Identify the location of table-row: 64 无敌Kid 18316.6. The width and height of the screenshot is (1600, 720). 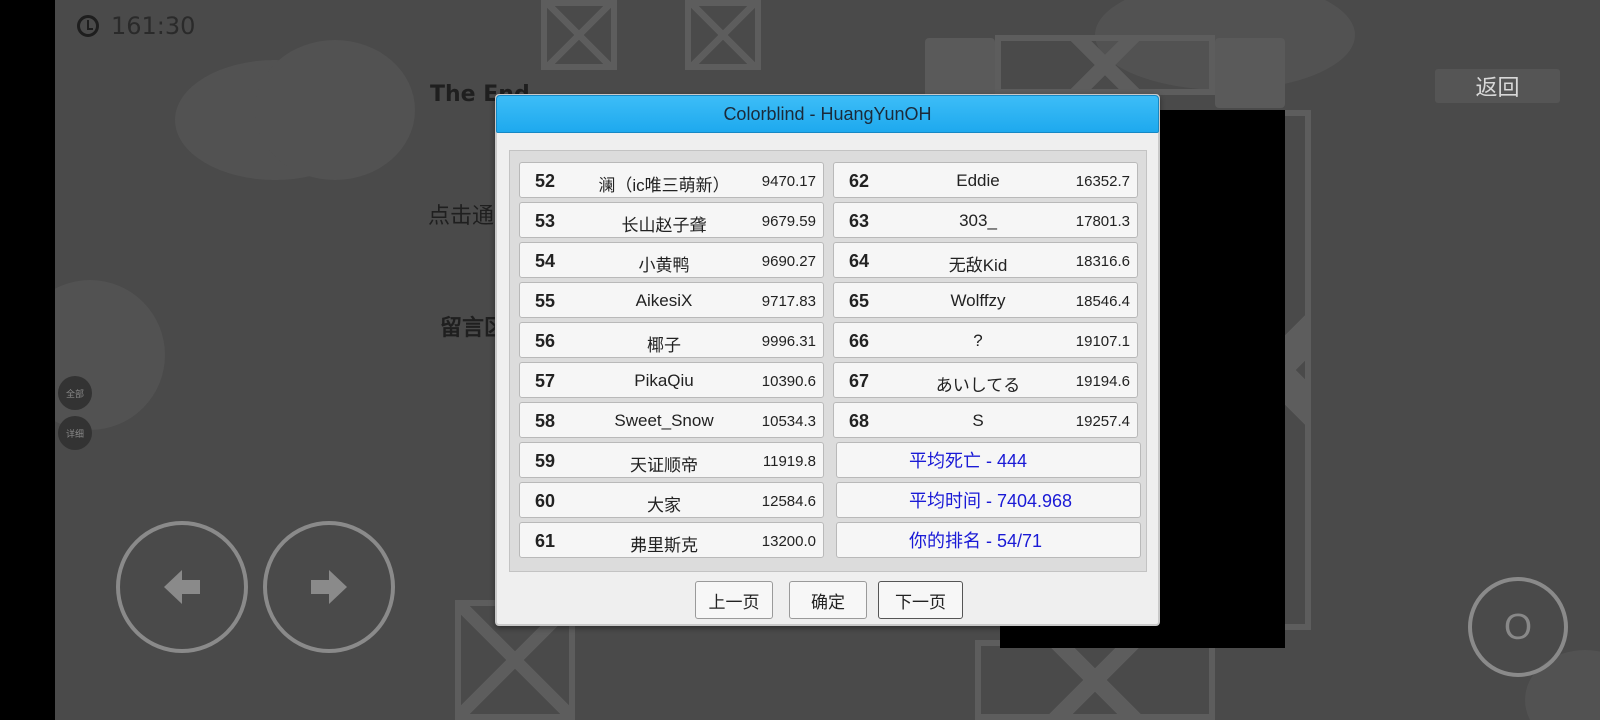
(985, 260).